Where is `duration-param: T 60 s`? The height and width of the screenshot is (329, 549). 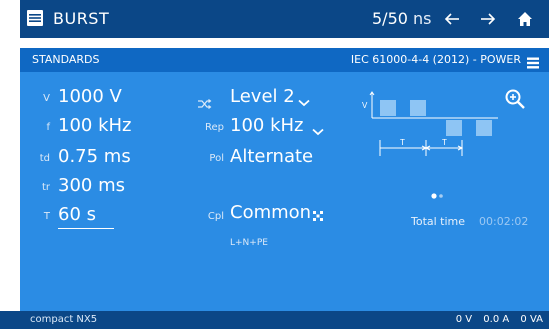
duration-param: T 60 s is located at coordinates (90, 217).